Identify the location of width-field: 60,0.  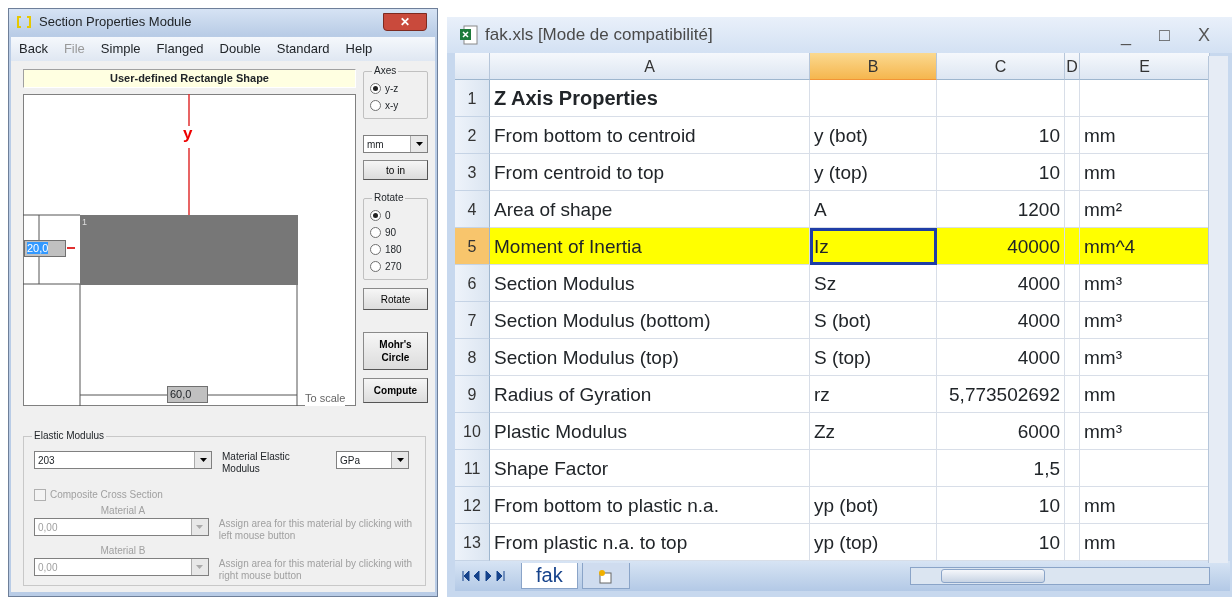
(187, 394).